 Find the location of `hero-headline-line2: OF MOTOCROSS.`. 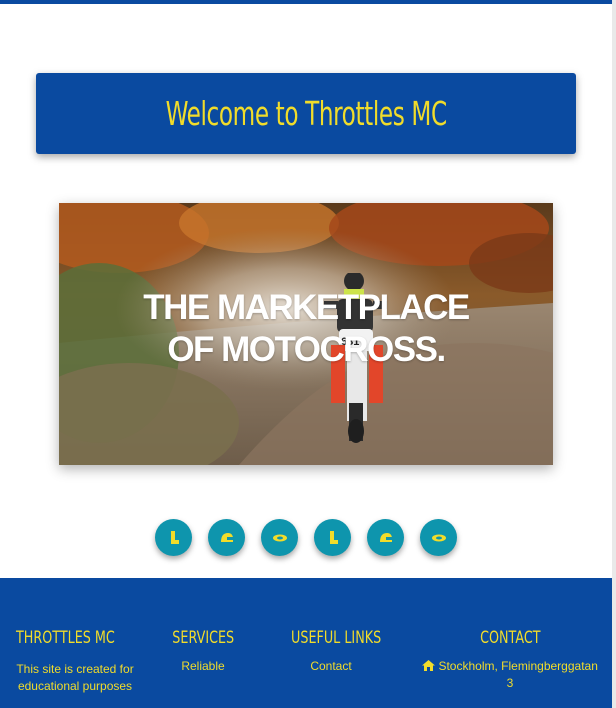

hero-headline-line2: OF MOTOCROSS. is located at coordinates (306, 349).